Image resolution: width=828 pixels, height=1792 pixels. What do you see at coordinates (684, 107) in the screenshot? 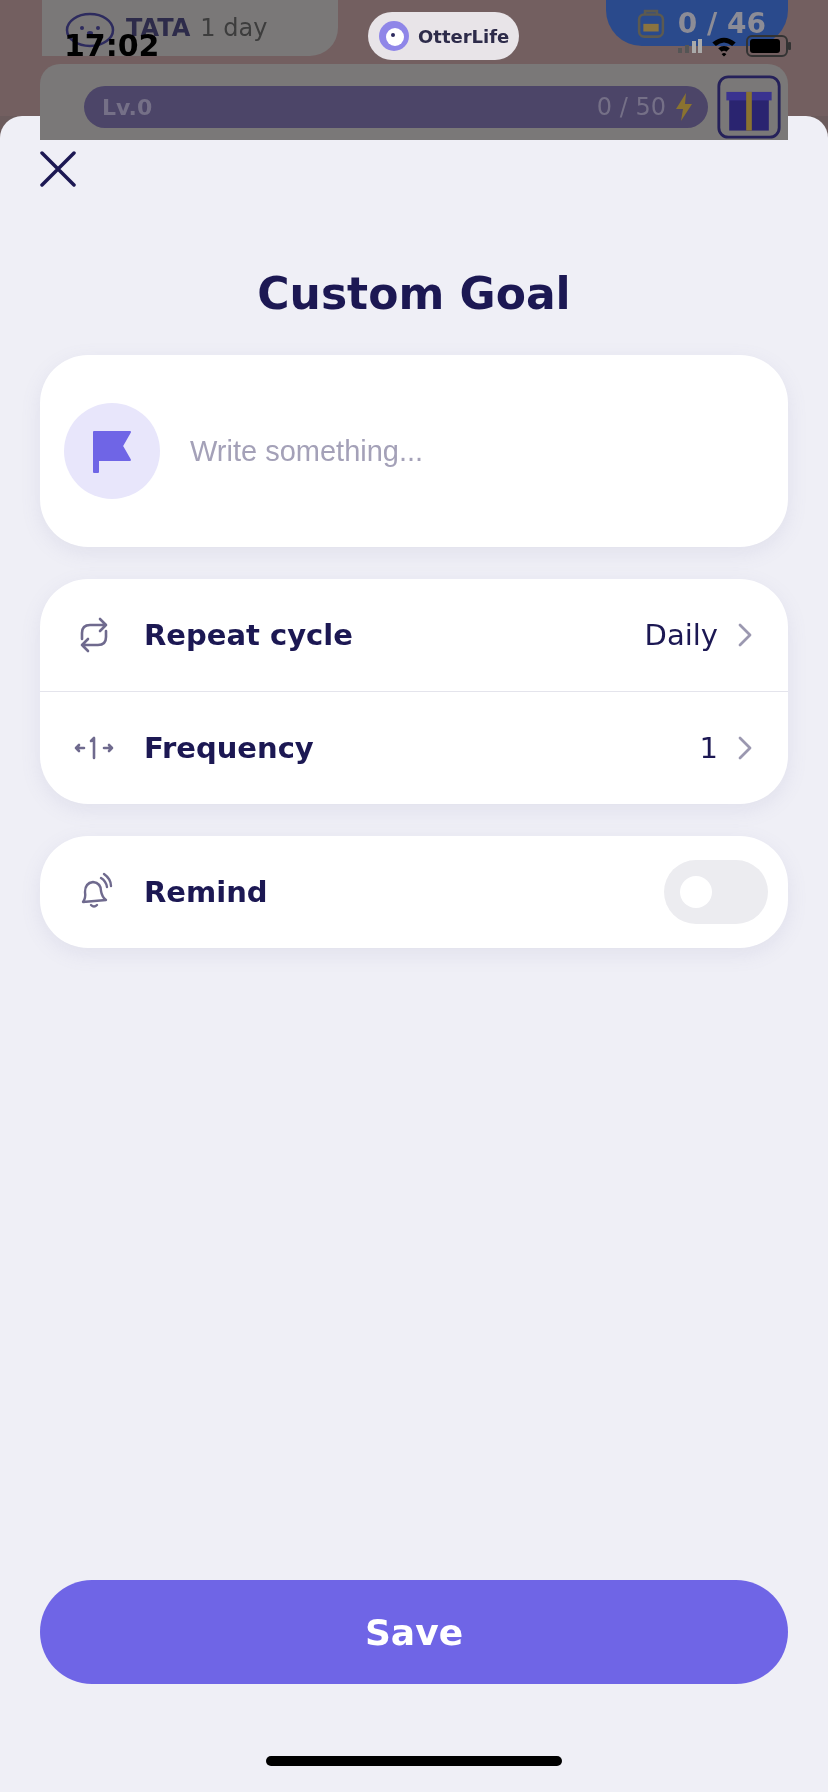
I see `lightning-icon` at bounding box center [684, 107].